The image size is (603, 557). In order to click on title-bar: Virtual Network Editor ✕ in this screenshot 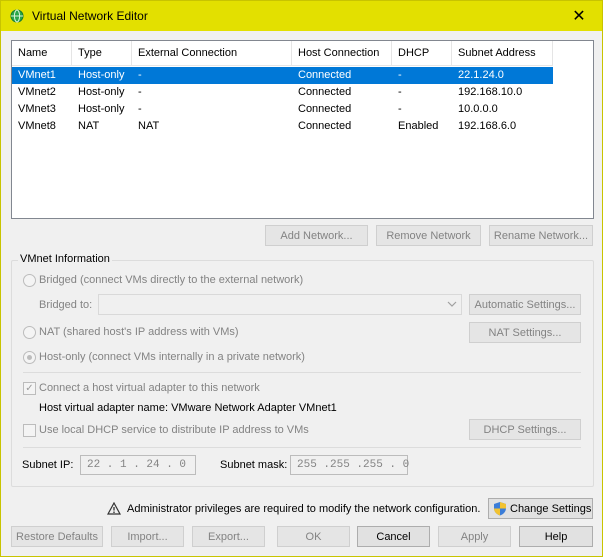, I will do `click(301, 16)`.